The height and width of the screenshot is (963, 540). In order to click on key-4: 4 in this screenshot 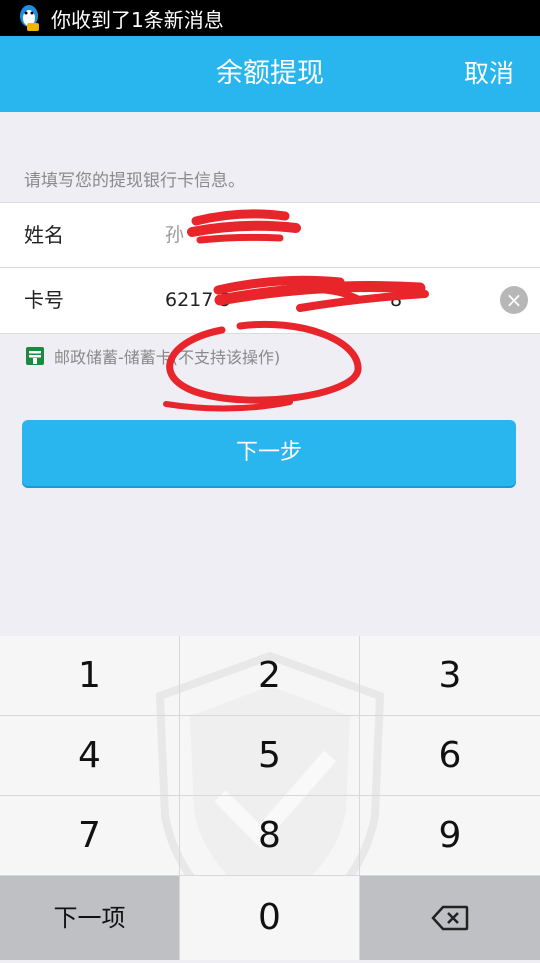, I will do `click(90, 756)`.